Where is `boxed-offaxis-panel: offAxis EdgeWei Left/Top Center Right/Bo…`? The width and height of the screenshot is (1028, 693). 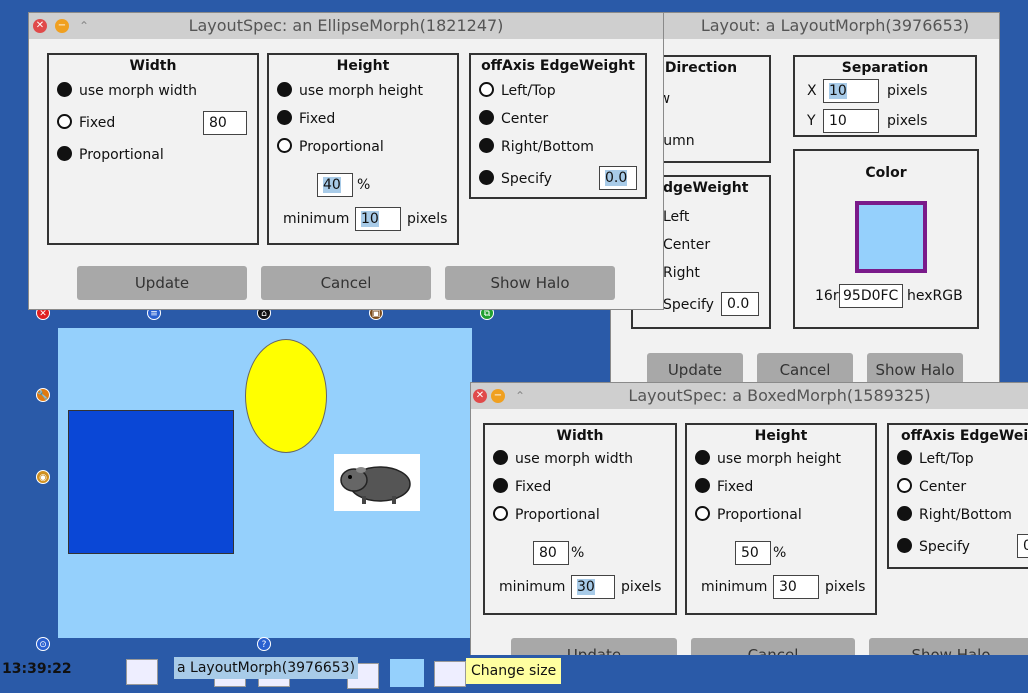
boxed-offaxis-panel: offAxis EdgeWei Left/Top Center Right/Bo… is located at coordinates (957, 496).